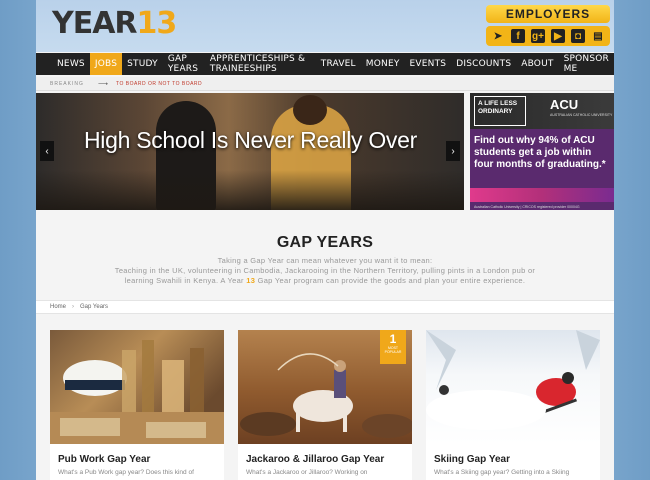 The width and height of the screenshot is (650, 480). I want to click on instagram-icon: ◘, so click(578, 36).